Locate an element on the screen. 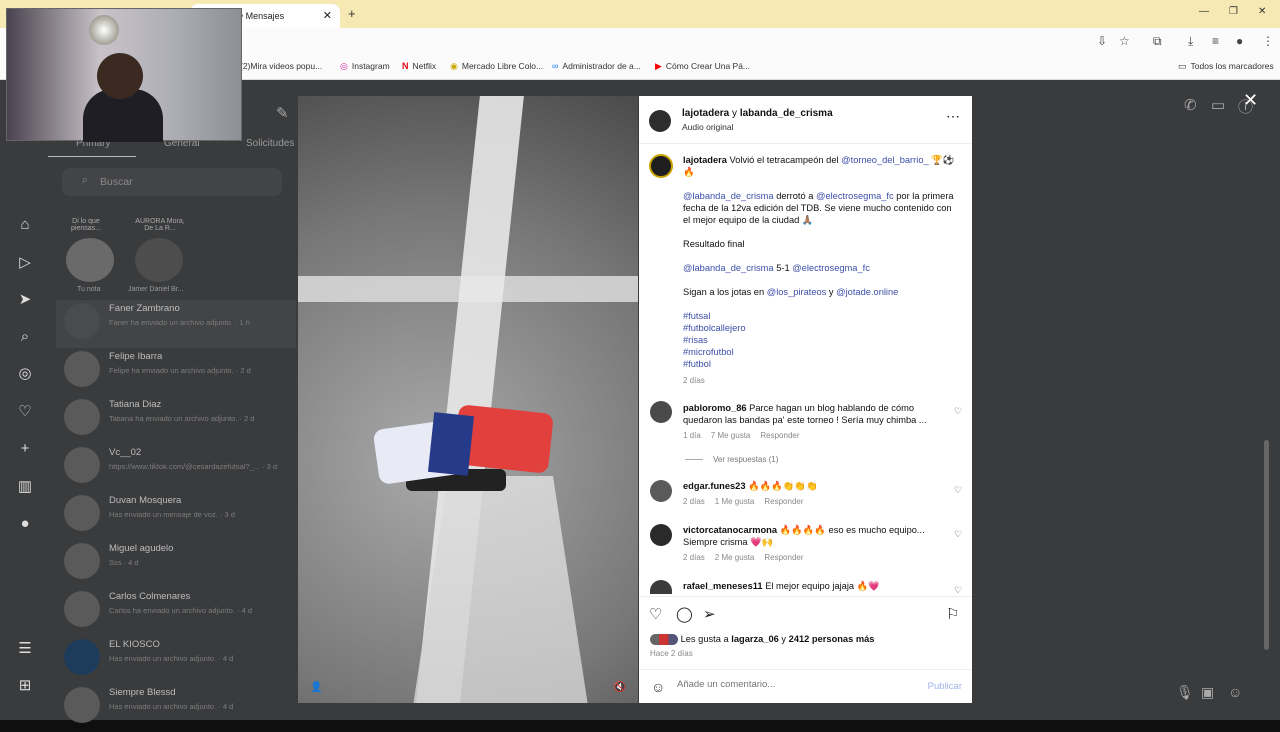 Image resolution: width=1280 pixels, height=732 pixels. menu-icon: ⋮ is located at coordinates (1268, 41).